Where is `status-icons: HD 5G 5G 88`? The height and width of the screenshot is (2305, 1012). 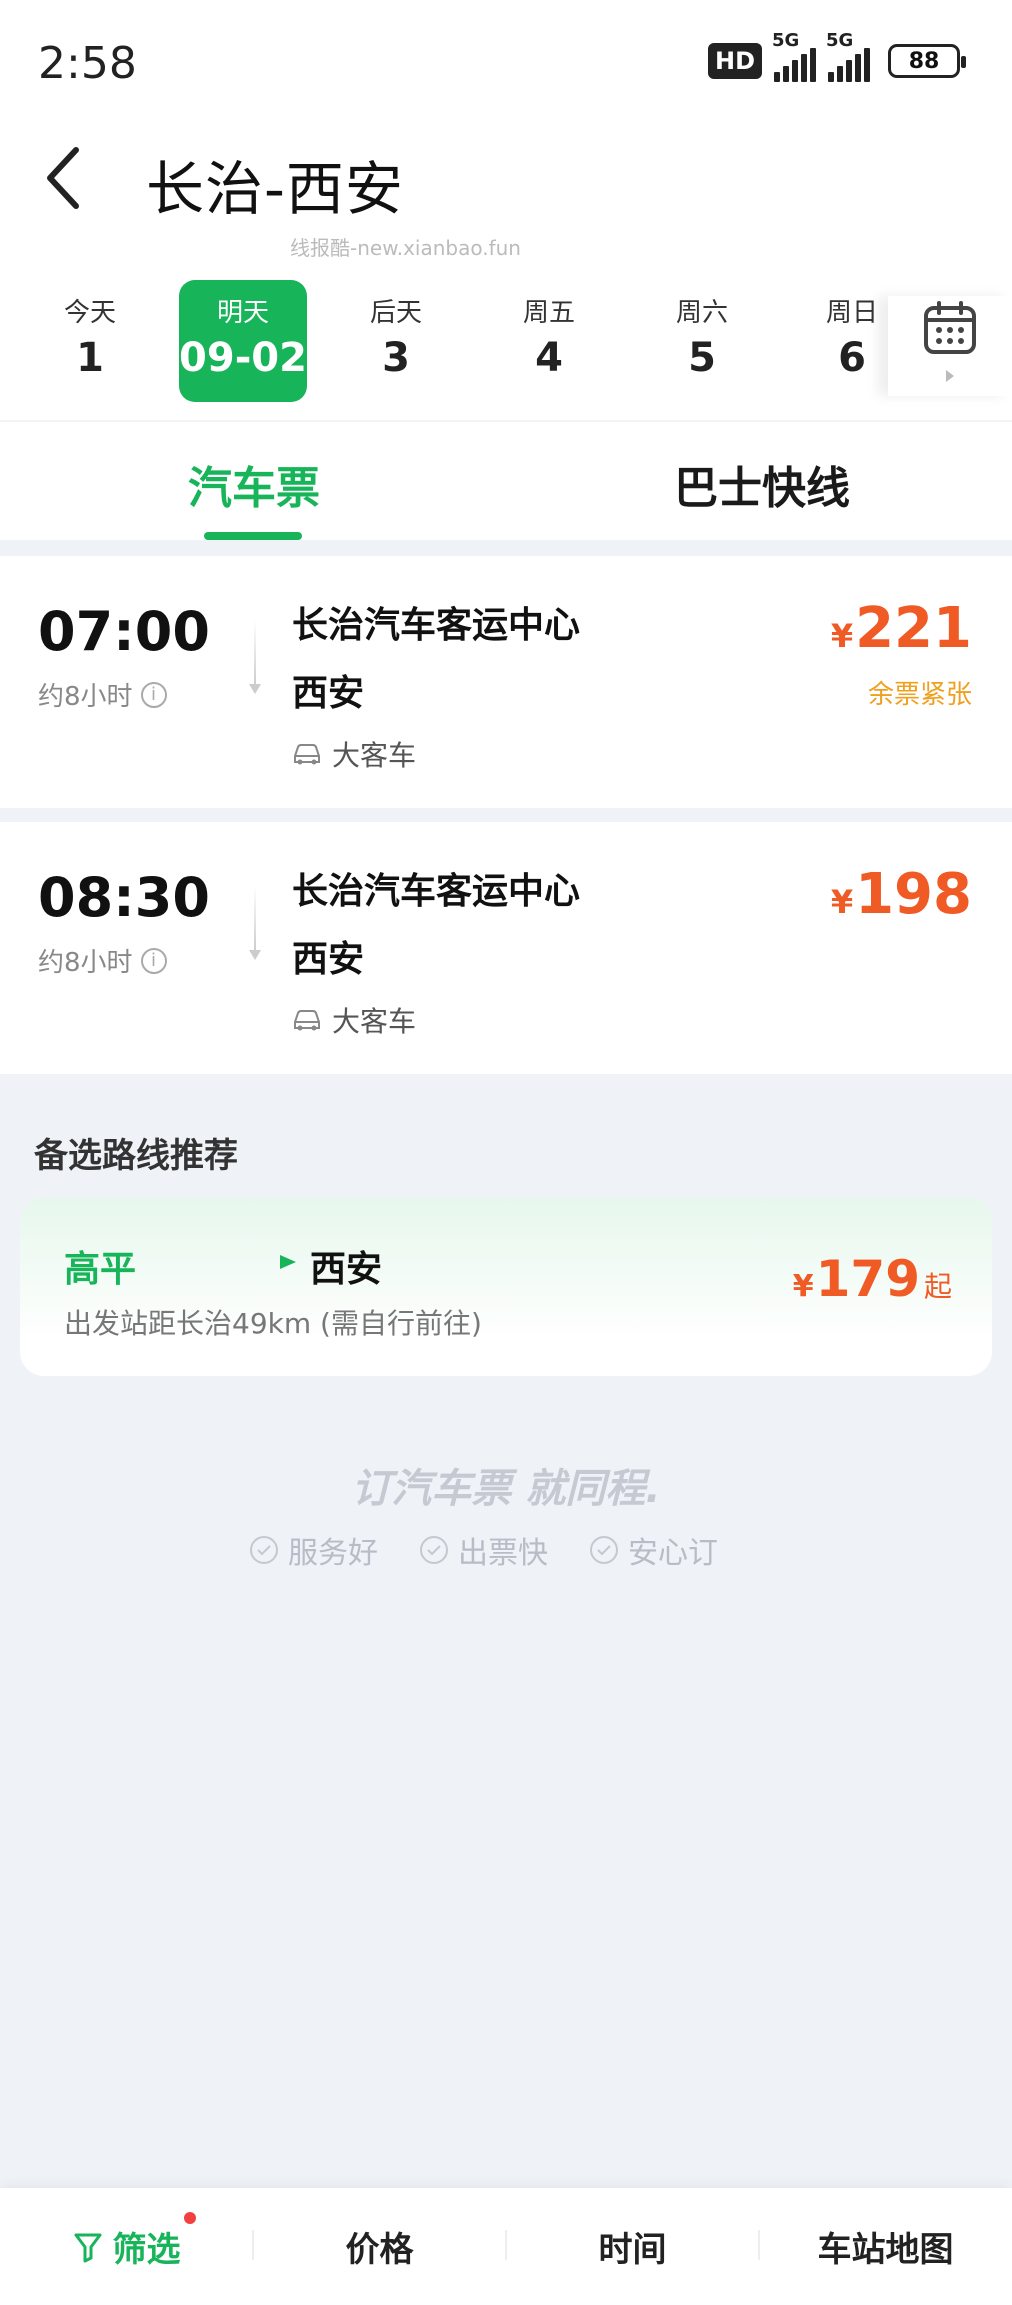
status-icons: HD 5G 5G 88 is located at coordinates (836, 56).